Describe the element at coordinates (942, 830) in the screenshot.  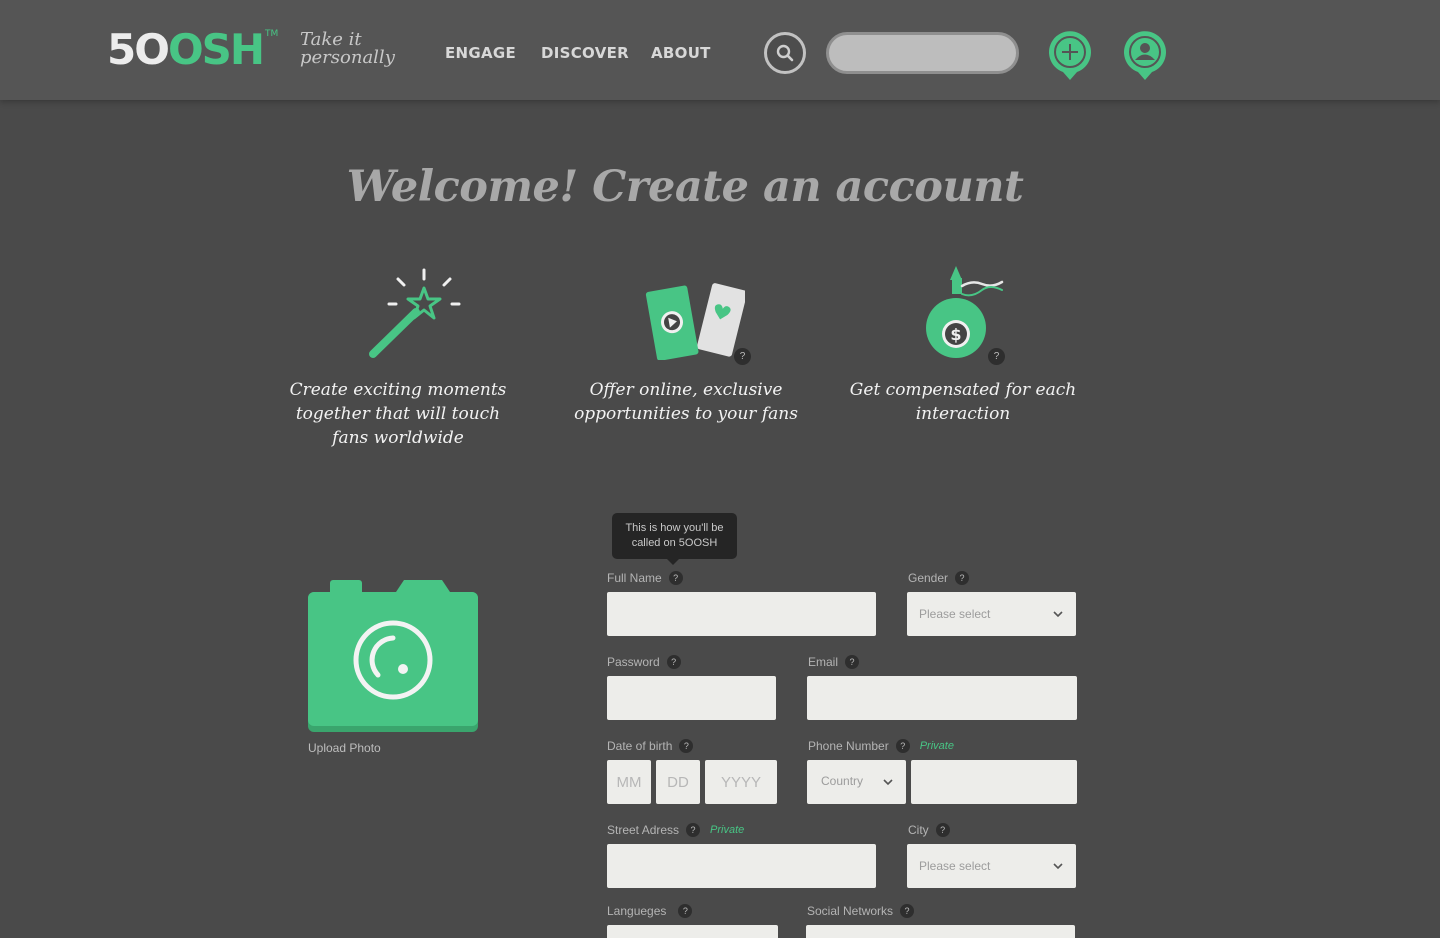
I see `city-help-icon: ?` at that location.